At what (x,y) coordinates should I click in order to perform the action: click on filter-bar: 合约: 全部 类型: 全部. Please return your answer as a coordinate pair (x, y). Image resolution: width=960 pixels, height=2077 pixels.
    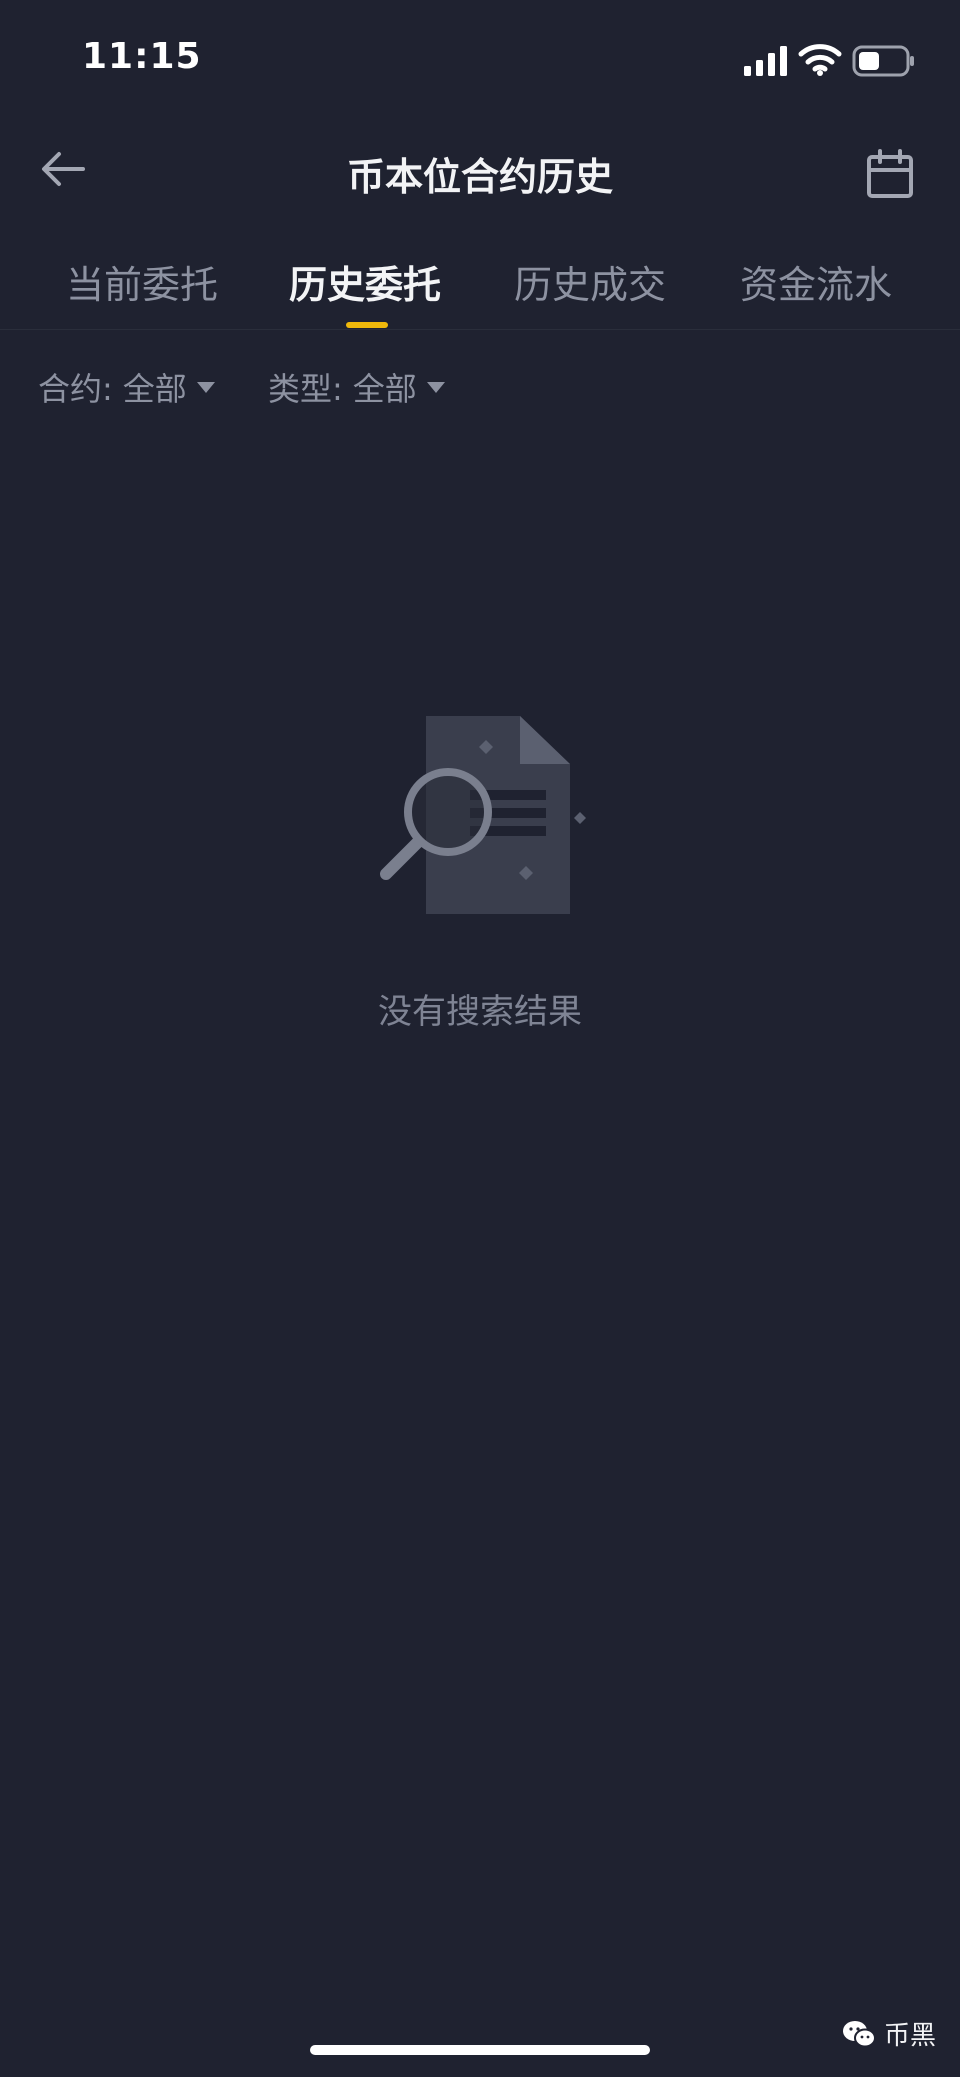
    Looking at the image, I should click on (480, 388).